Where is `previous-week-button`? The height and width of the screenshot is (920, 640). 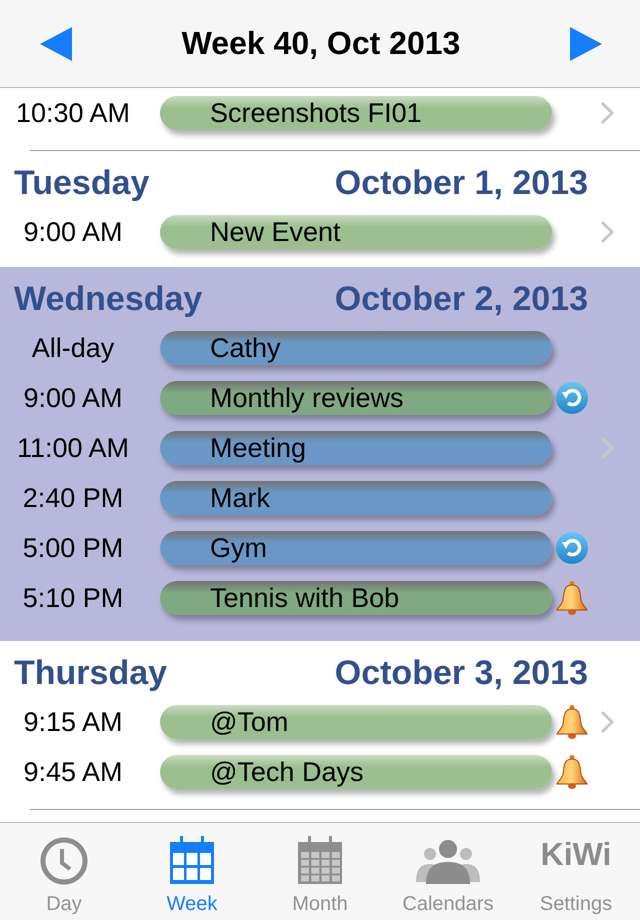 previous-week-button is located at coordinates (56, 44).